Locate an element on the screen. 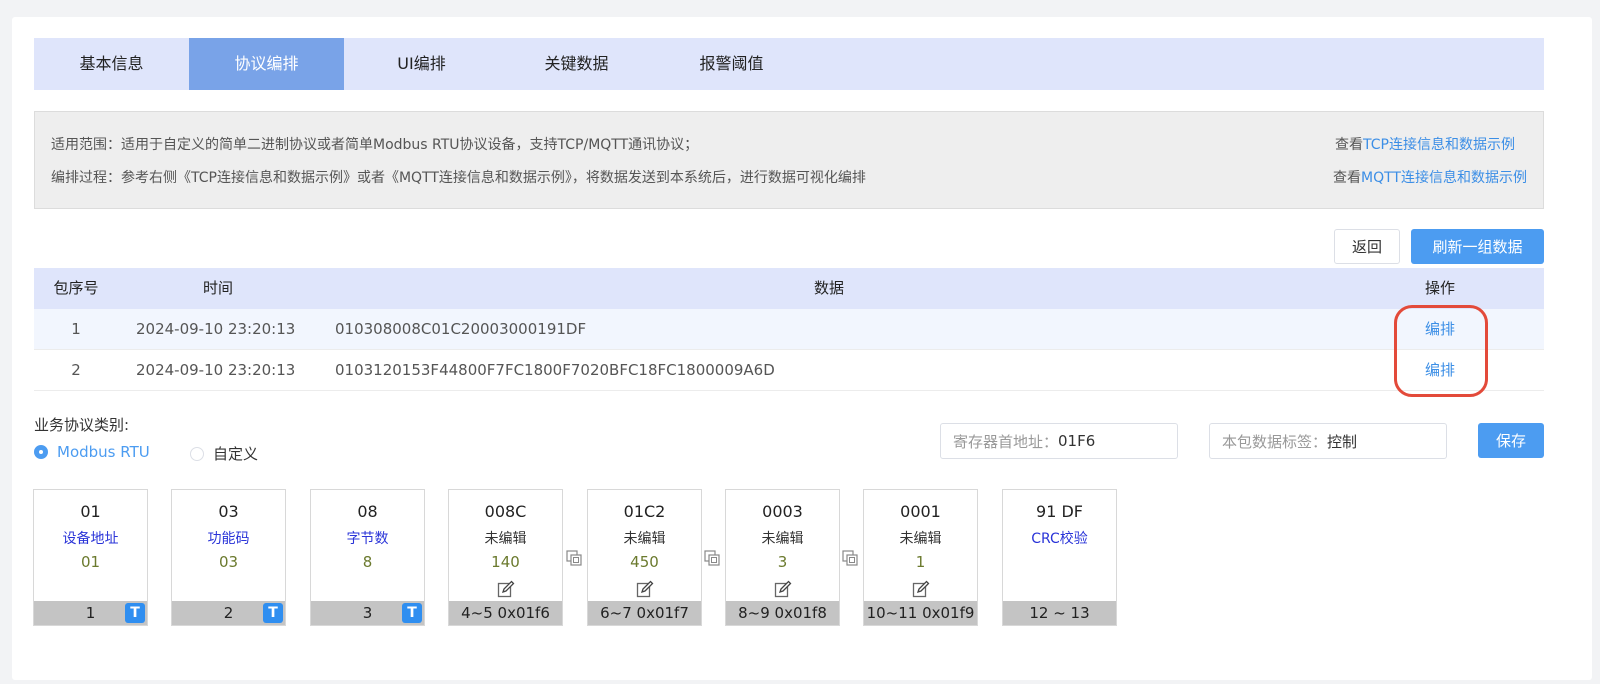  block-hex: 03 is located at coordinates (228, 511).